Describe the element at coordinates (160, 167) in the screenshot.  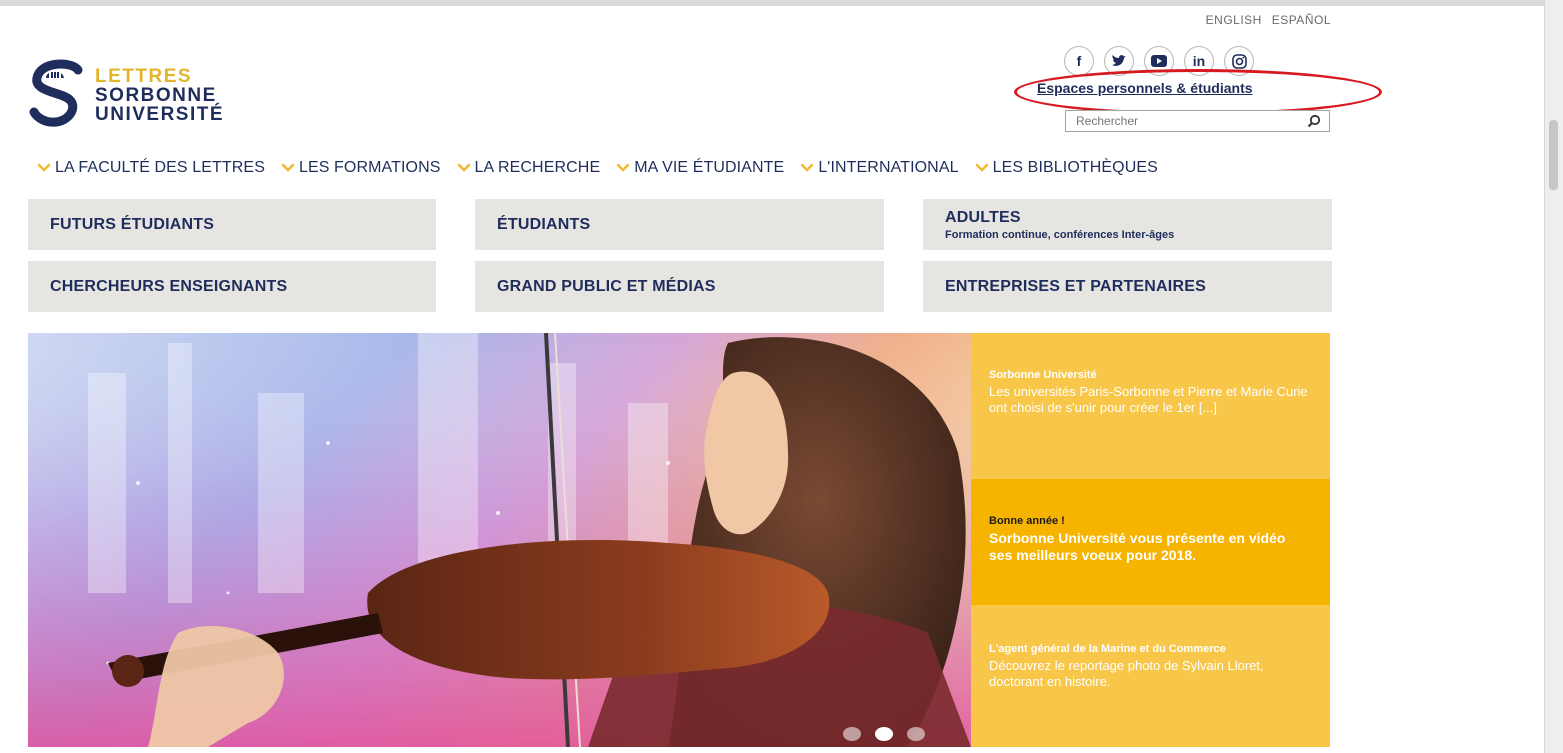
I see `nav-item-label: LA FACULTÉ DES LETTRES` at that location.